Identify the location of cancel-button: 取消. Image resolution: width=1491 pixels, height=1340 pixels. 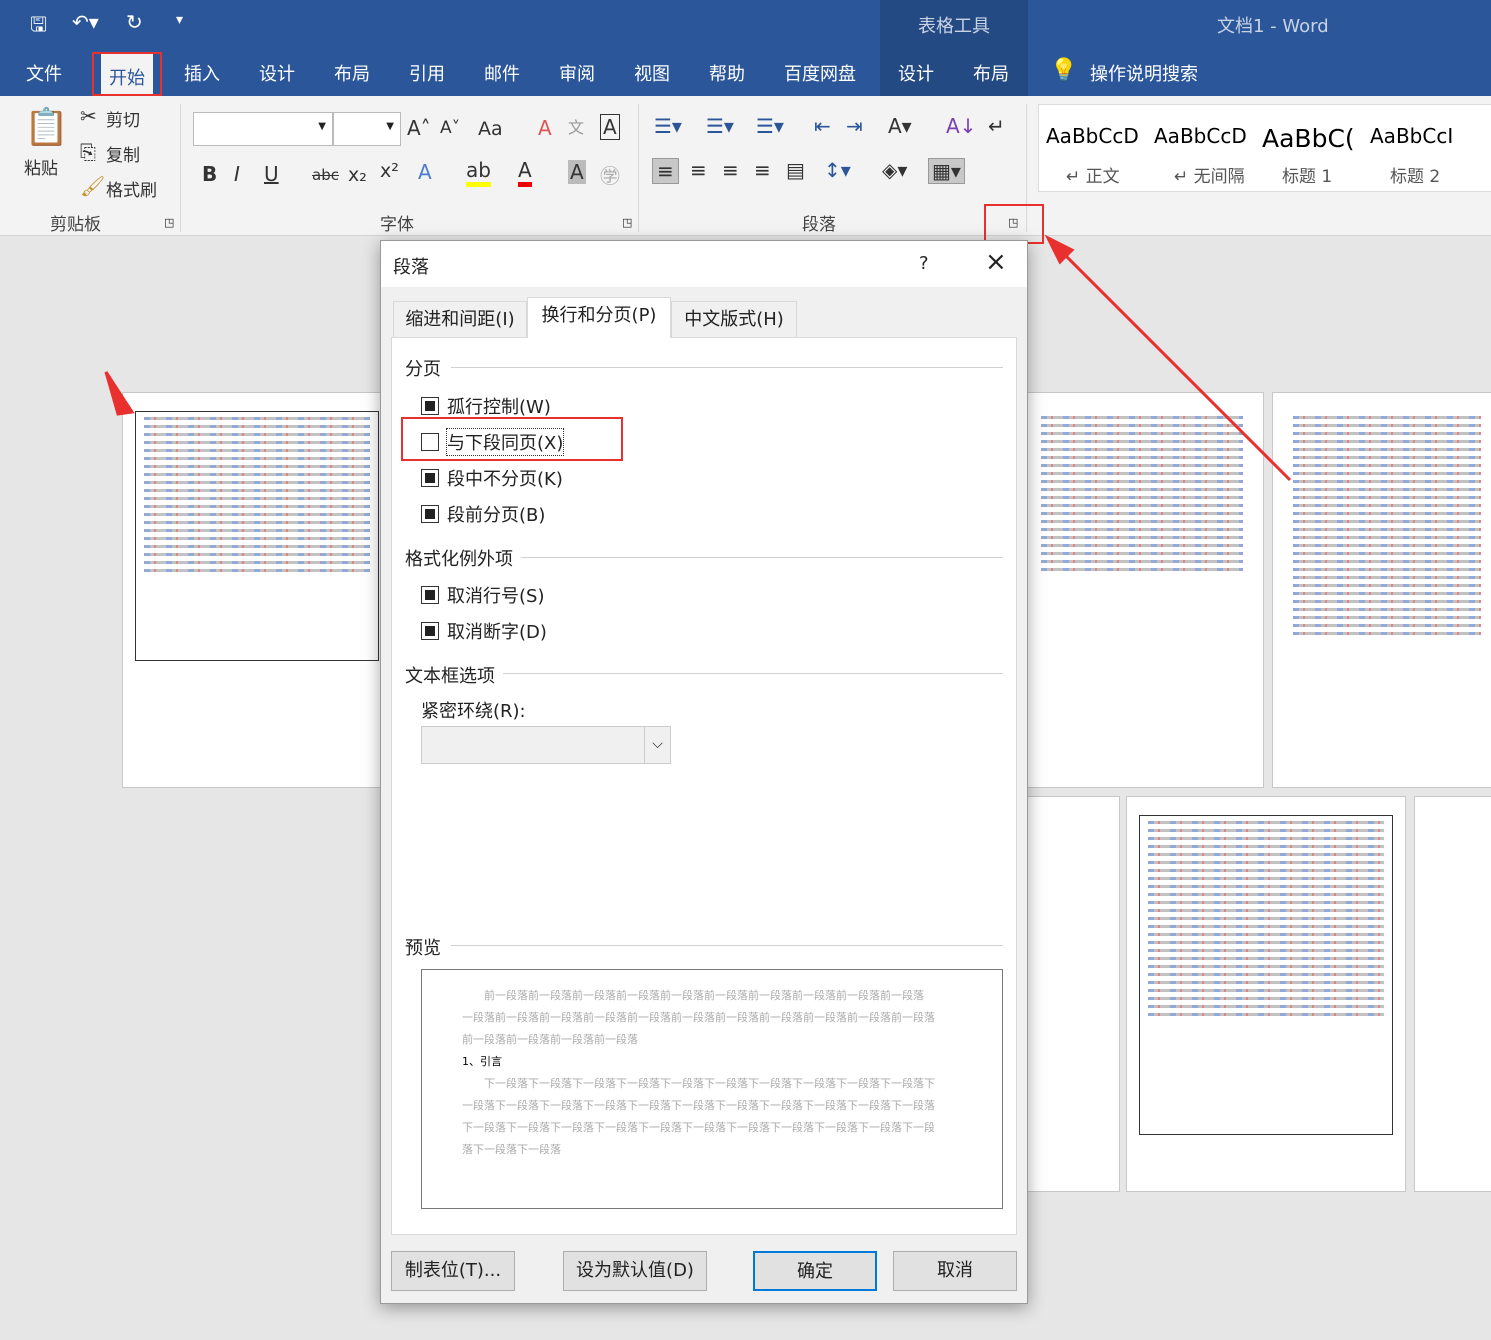
(955, 1271).